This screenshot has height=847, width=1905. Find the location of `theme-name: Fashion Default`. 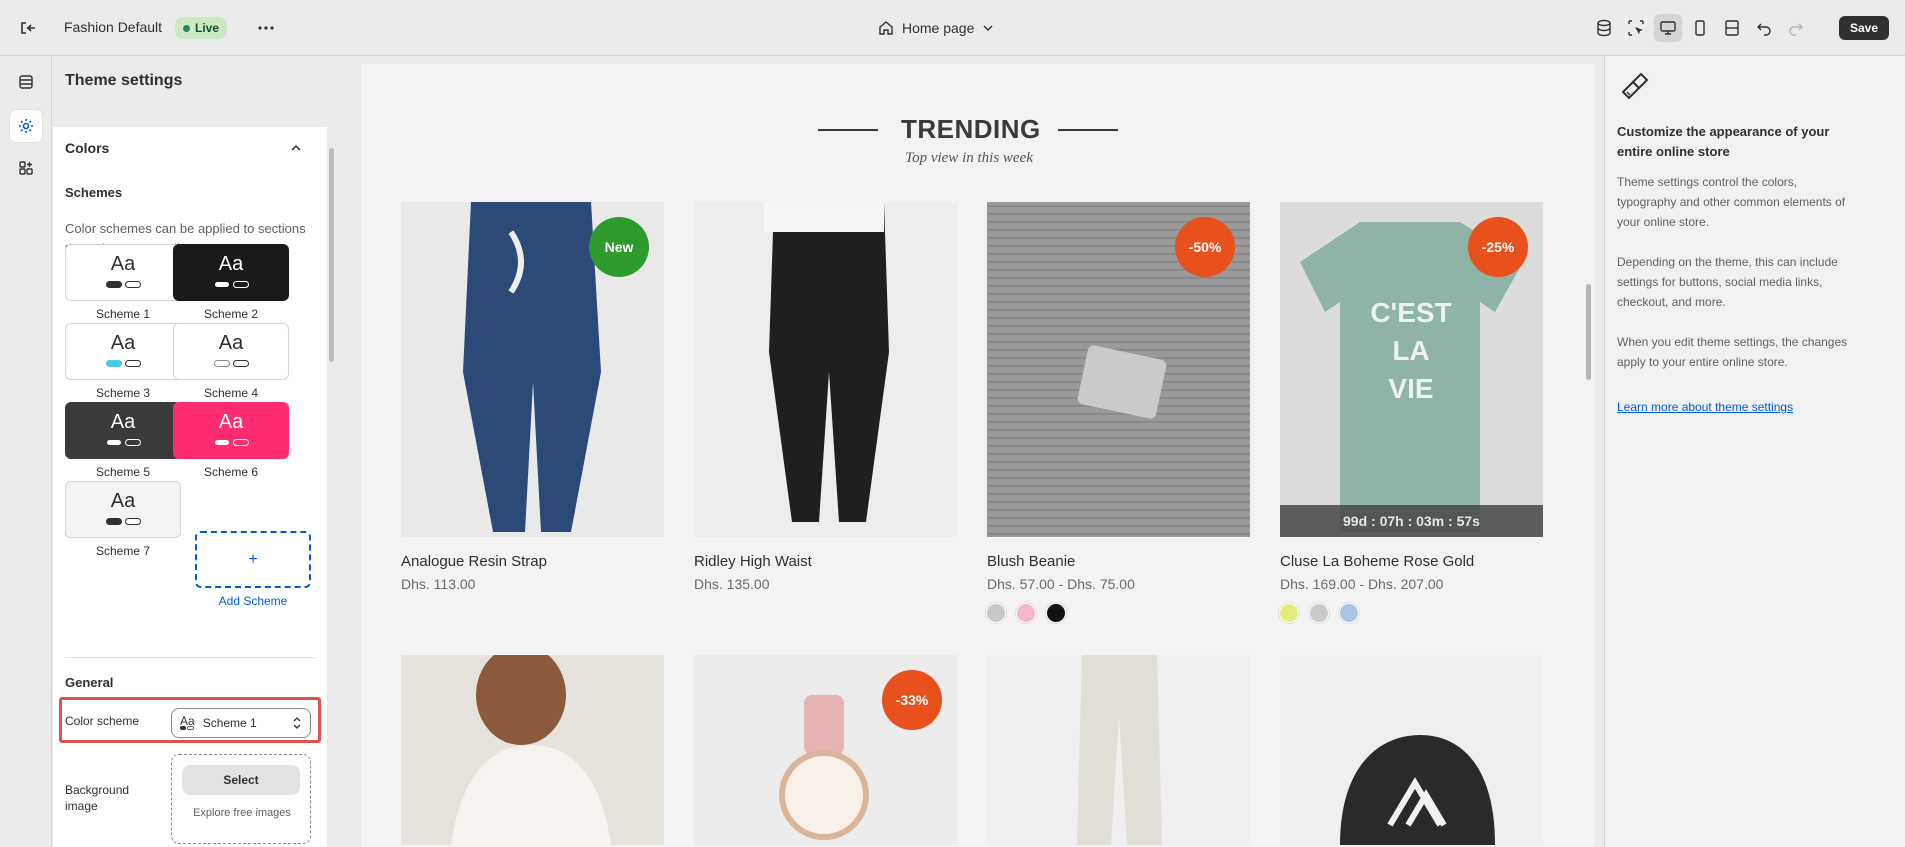

theme-name: Fashion Default is located at coordinates (113, 27).